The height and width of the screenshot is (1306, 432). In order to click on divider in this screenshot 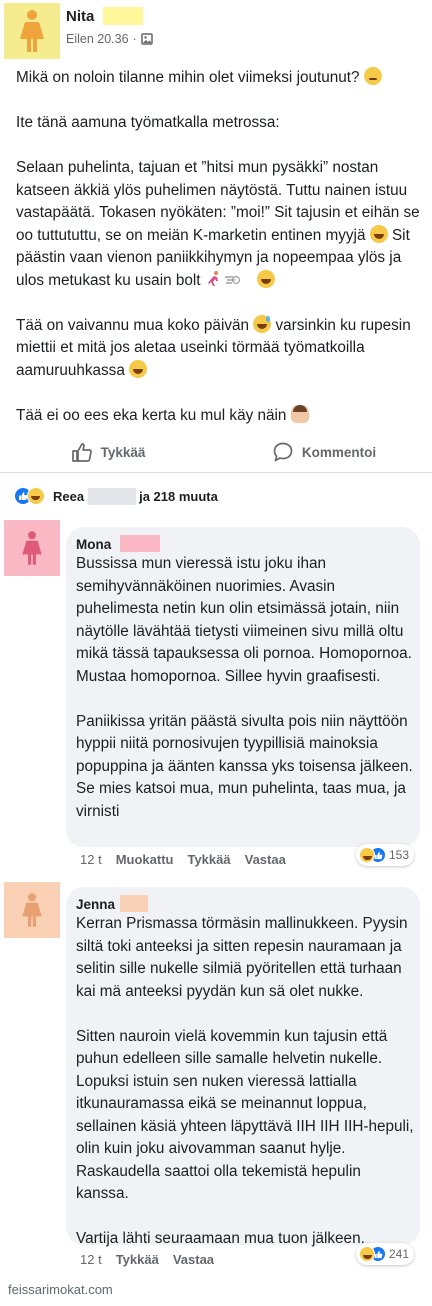, I will do `click(216, 472)`.